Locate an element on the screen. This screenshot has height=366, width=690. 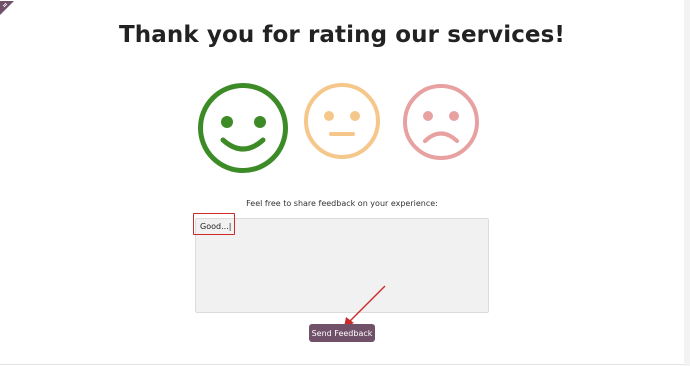
page-title: Thank you for rating our services! is located at coordinates (342, 35).